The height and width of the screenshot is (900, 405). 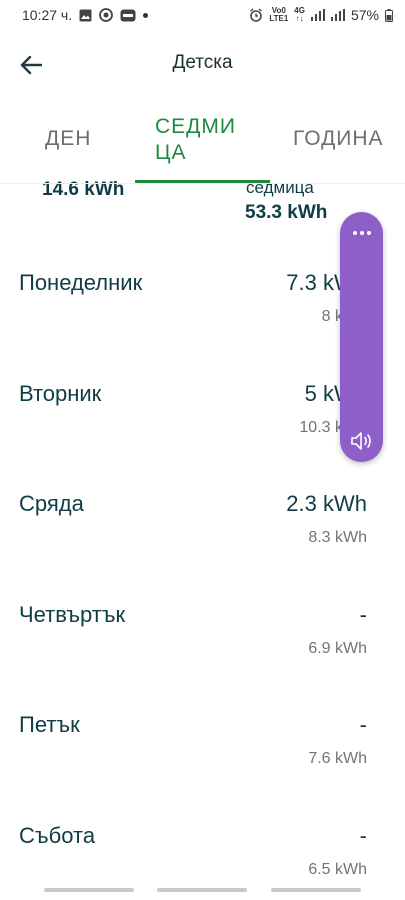 I want to click on gallery-icon, so click(x=85, y=15).